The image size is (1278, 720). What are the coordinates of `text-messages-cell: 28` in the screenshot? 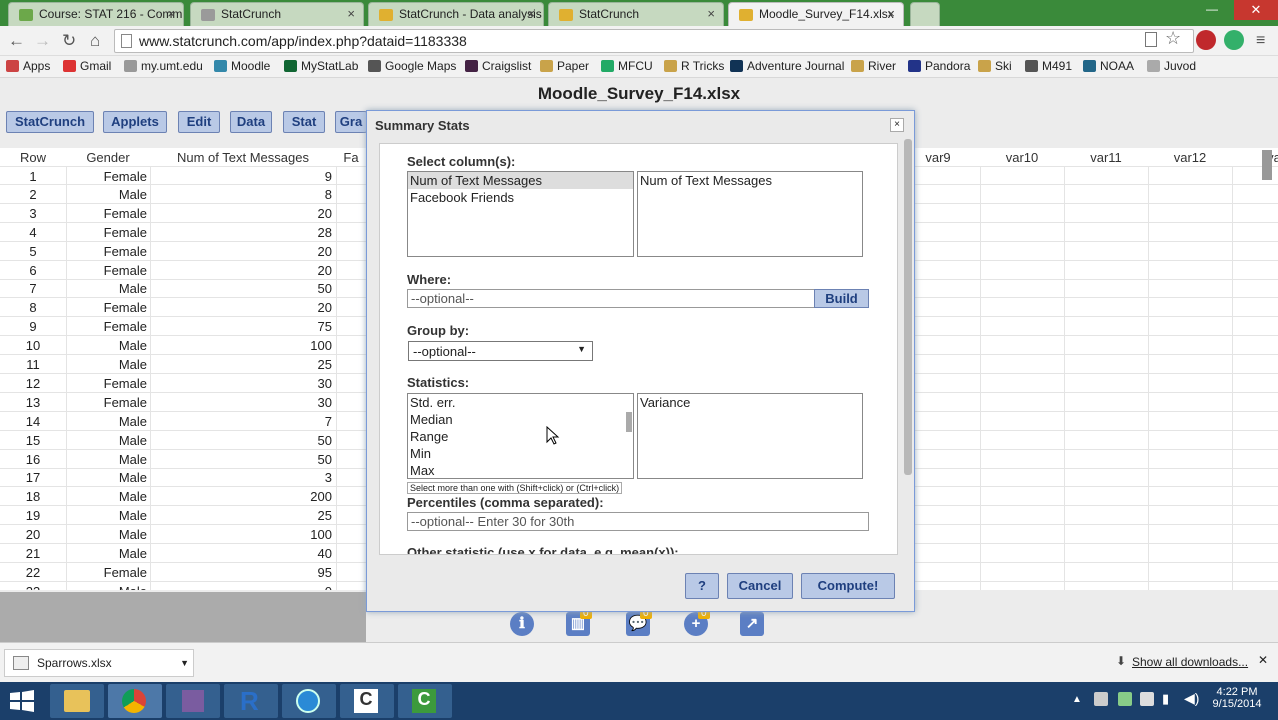 It's located at (243, 232).